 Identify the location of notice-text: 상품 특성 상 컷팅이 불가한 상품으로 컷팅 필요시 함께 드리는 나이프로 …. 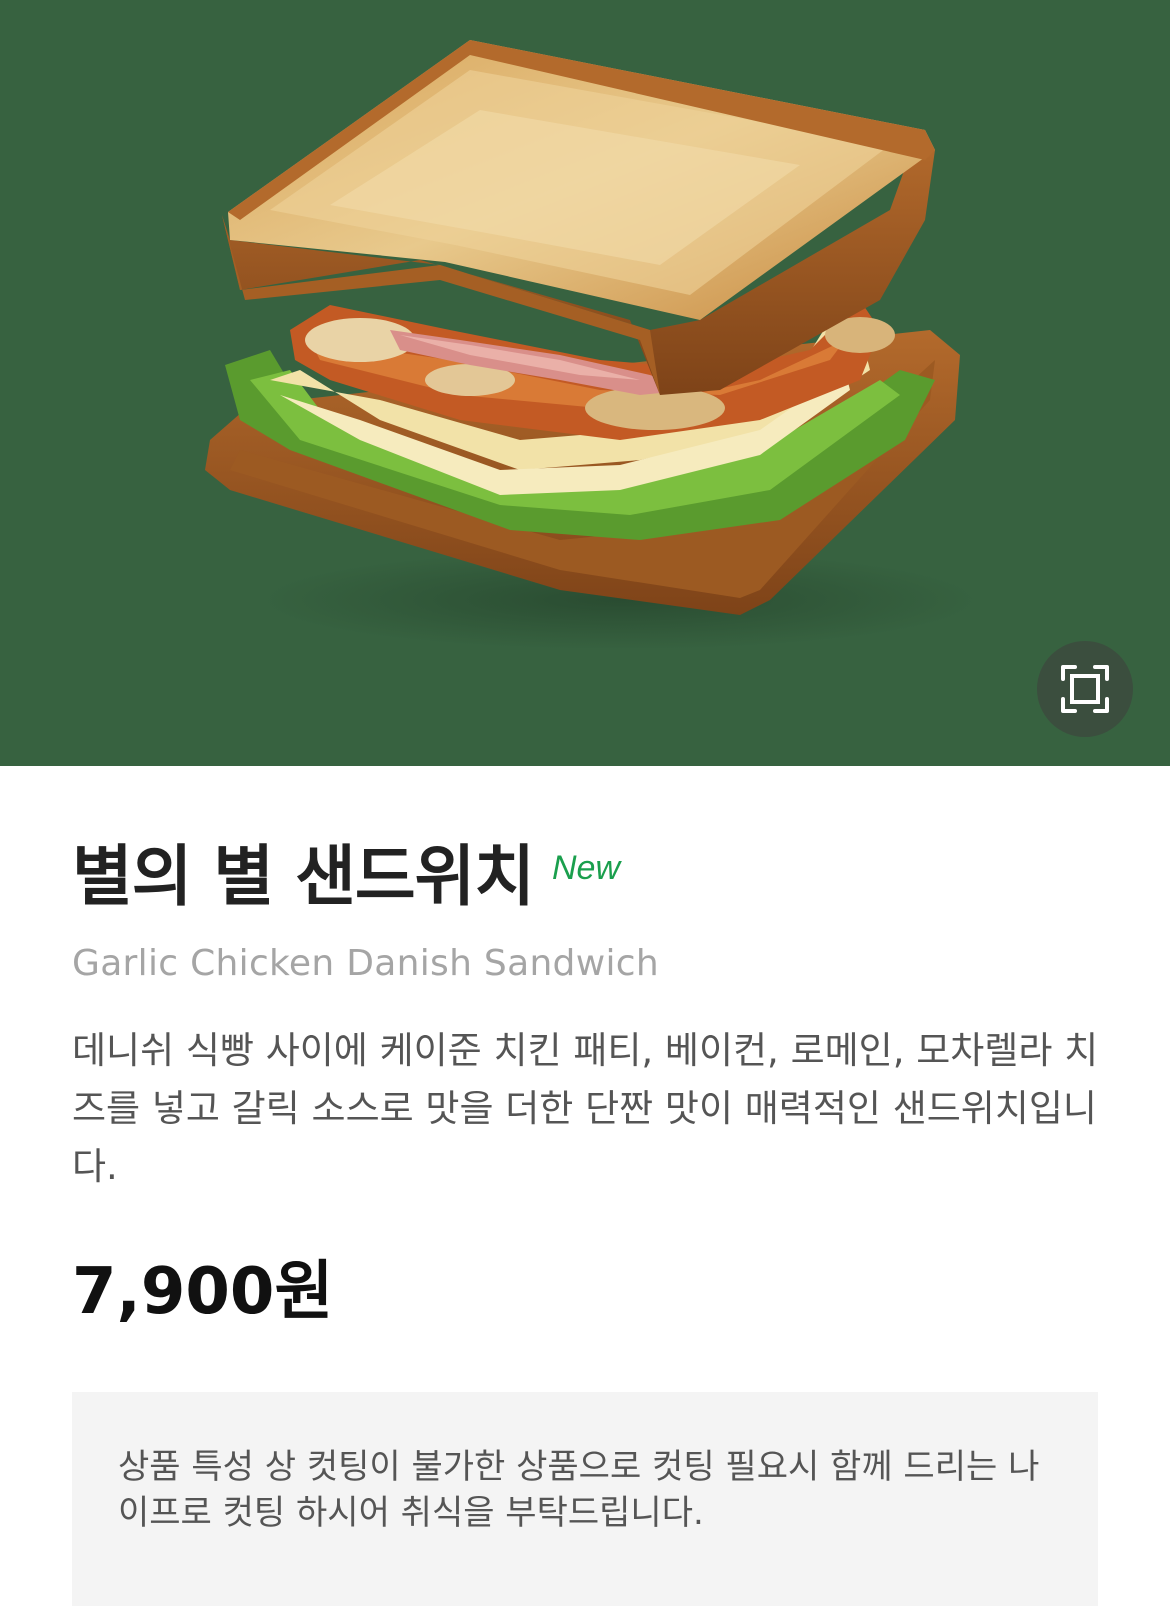
(579, 1490).